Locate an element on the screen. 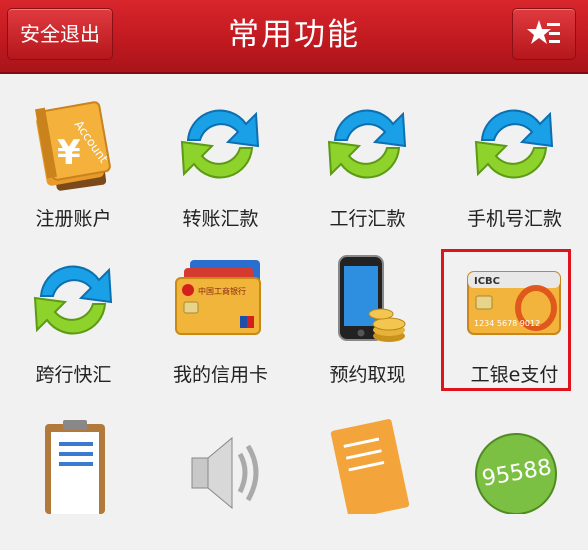  icbc-card-icon: ICBC 1234 5678 9012 is located at coordinates (514, 303).